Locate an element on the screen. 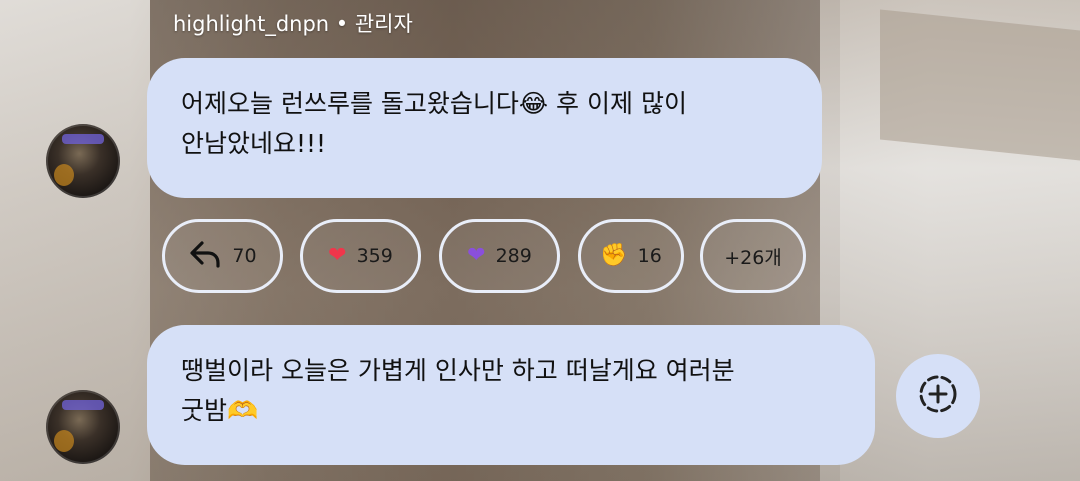  purple-heart-icon: ❤ is located at coordinates (476, 255).